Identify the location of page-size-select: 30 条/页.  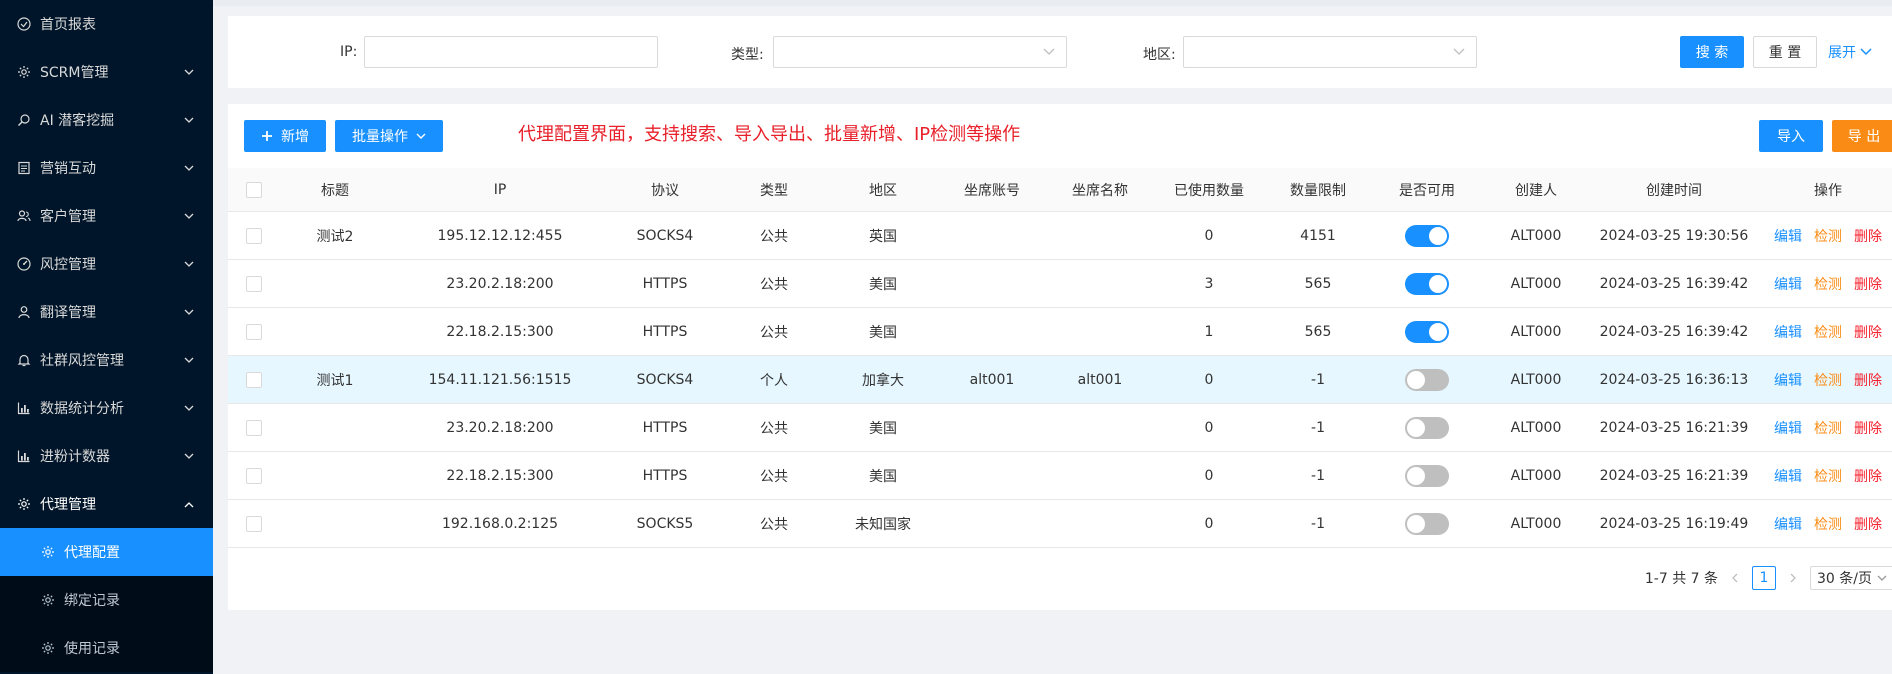
(1851, 578).